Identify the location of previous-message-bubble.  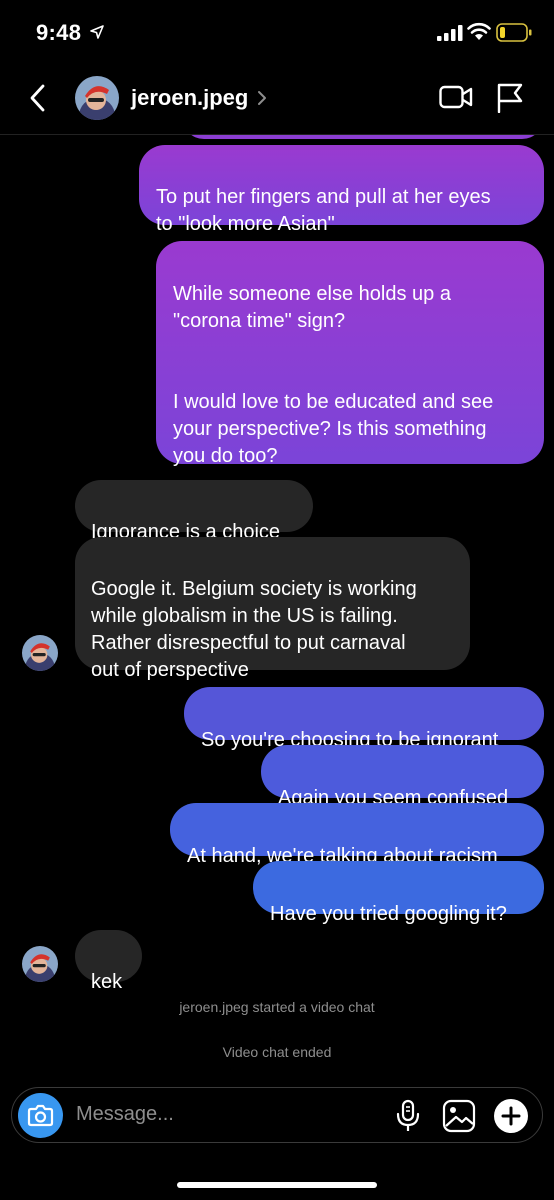
(363, 137).